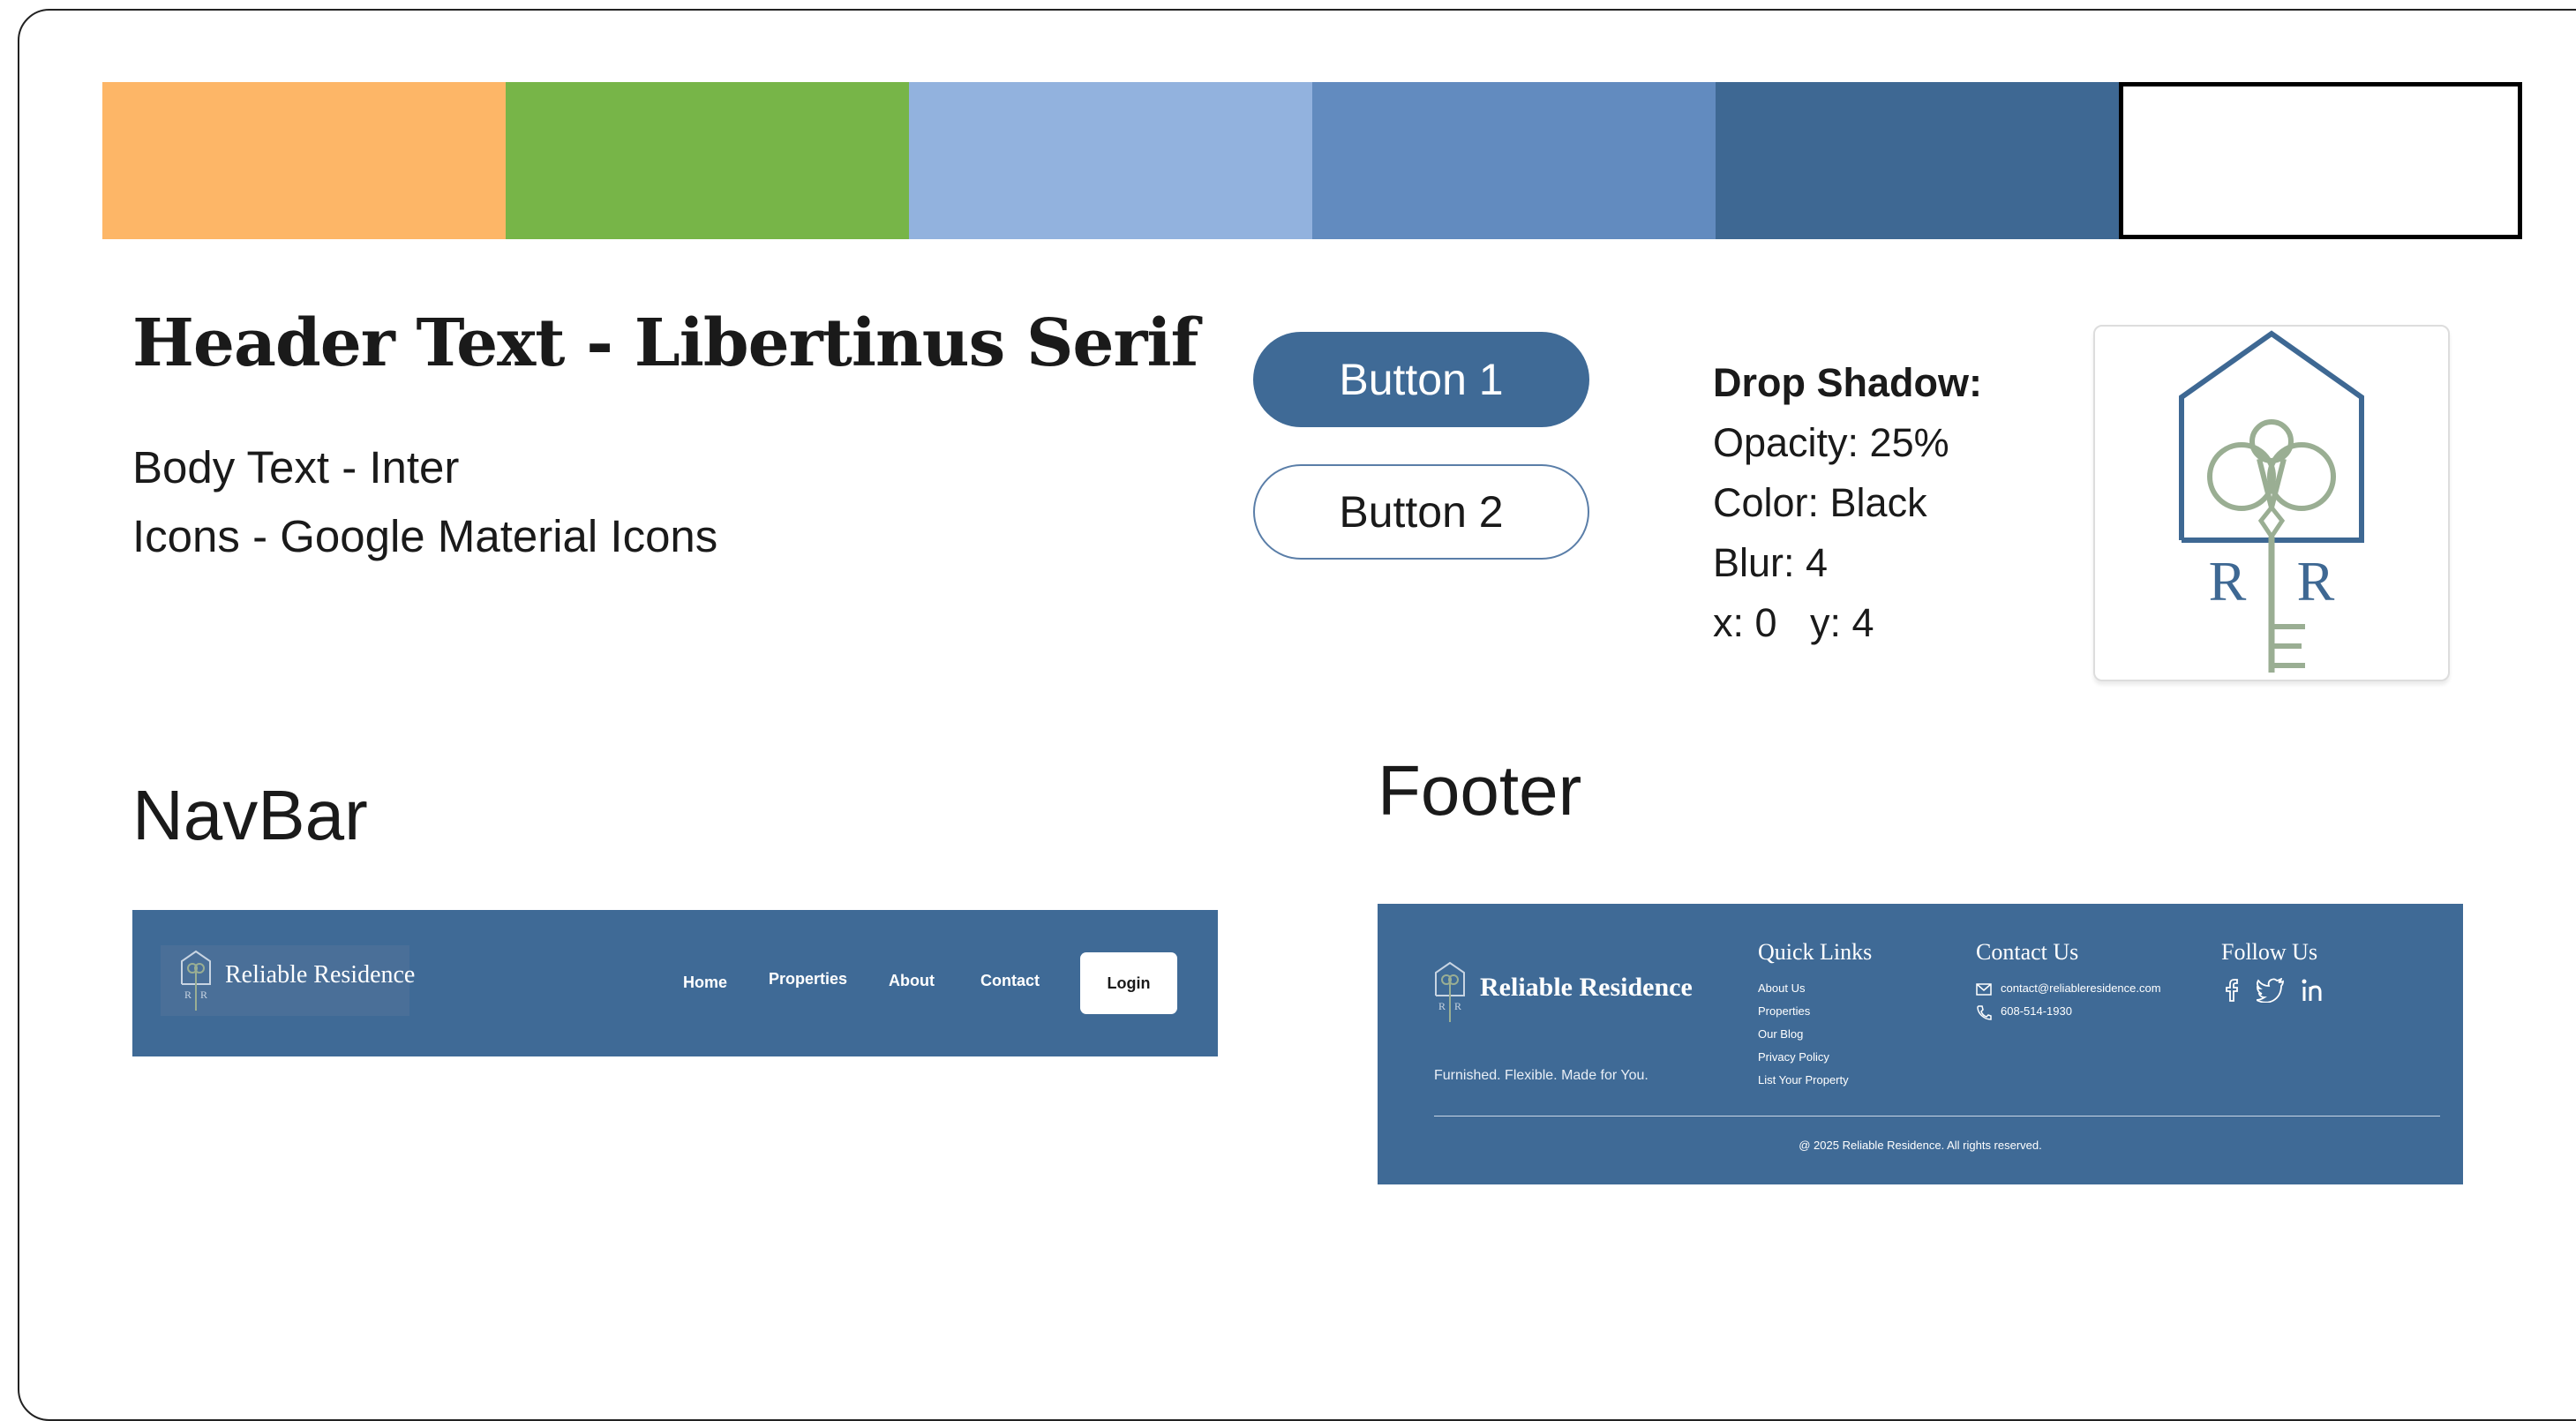 This screenshot has width=2576, height=1421. What do you see at coordinates (250, 815) in the screenshot?
I see `navbar-section-title: NavBar` at bounding box center [250, 815].